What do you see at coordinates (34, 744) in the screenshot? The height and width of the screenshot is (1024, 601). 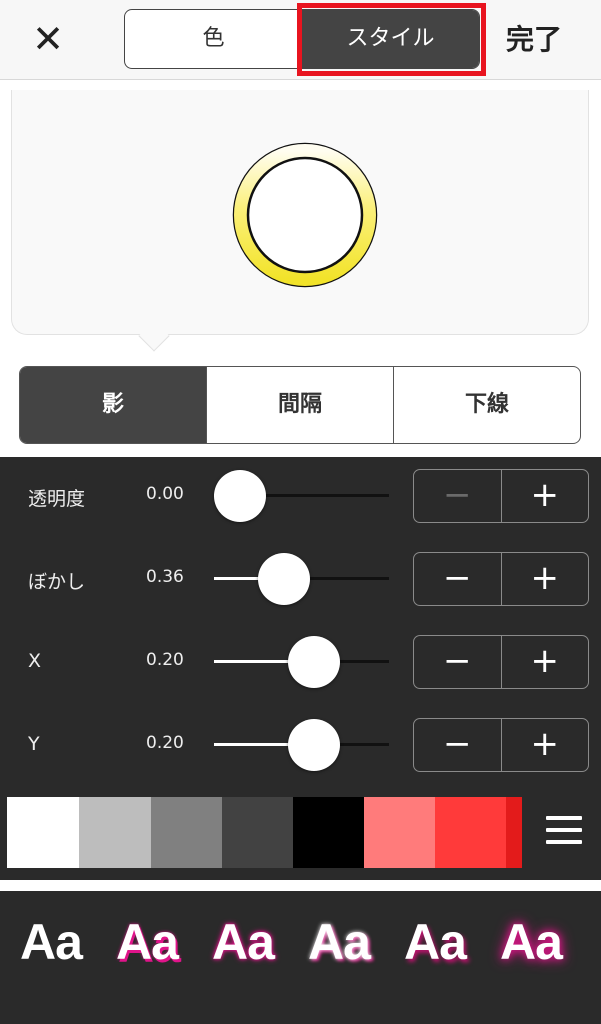 I see `y-offset-label: Y` at bounding box center [34, 744].